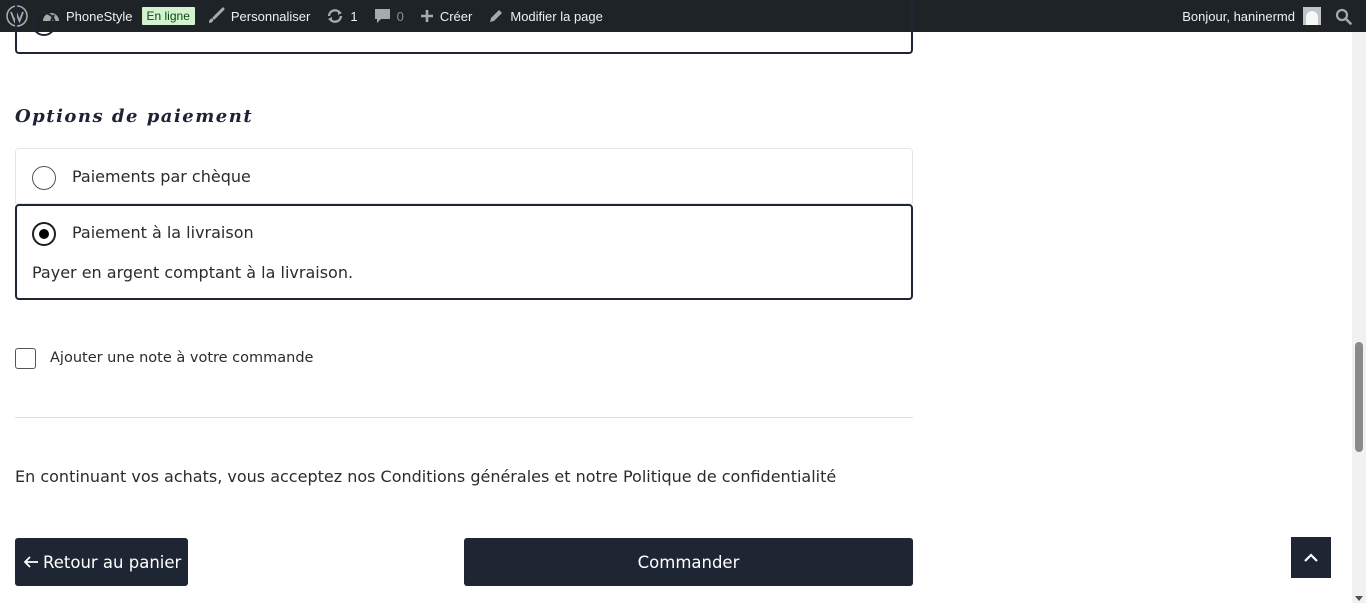  Describe the element at coordinates (1359, 397) in the screenshot. I see `scrollbar-thumb` at that location.